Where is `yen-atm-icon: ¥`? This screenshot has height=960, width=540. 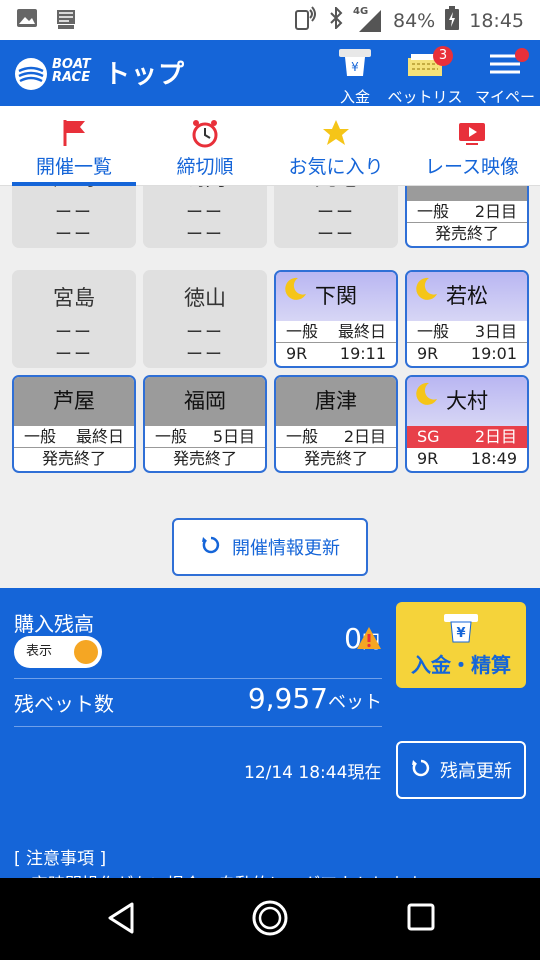
yen-atm-icon: ¥ is located at coordinates (355, 65).